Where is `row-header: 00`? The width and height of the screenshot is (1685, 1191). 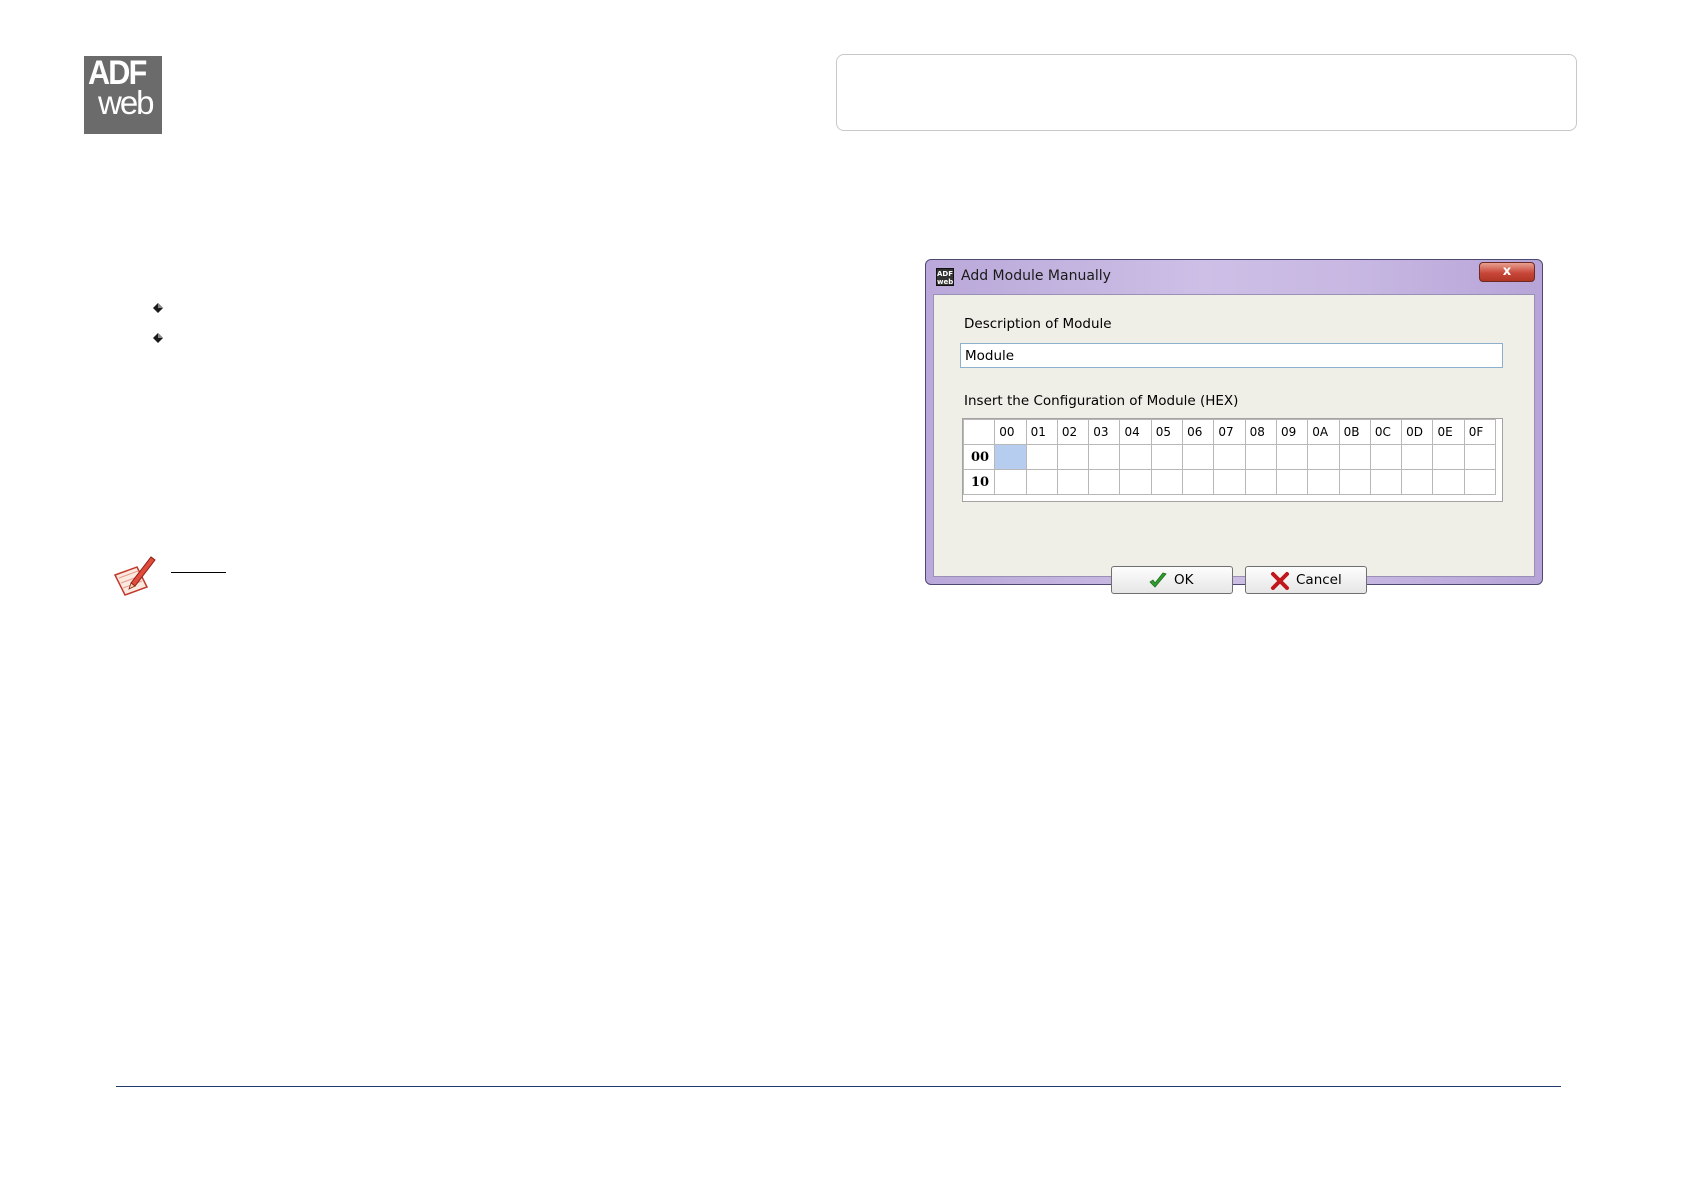
row-header: 00 is located at coordinates (979, 457).